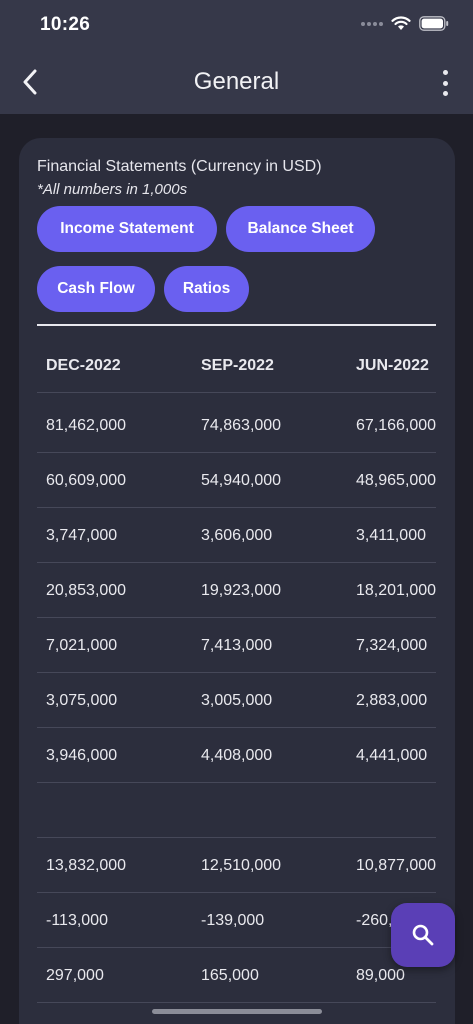  I want to click on table-row: 3,946,000 4,408,000 4,441,000, so click(236, 755).